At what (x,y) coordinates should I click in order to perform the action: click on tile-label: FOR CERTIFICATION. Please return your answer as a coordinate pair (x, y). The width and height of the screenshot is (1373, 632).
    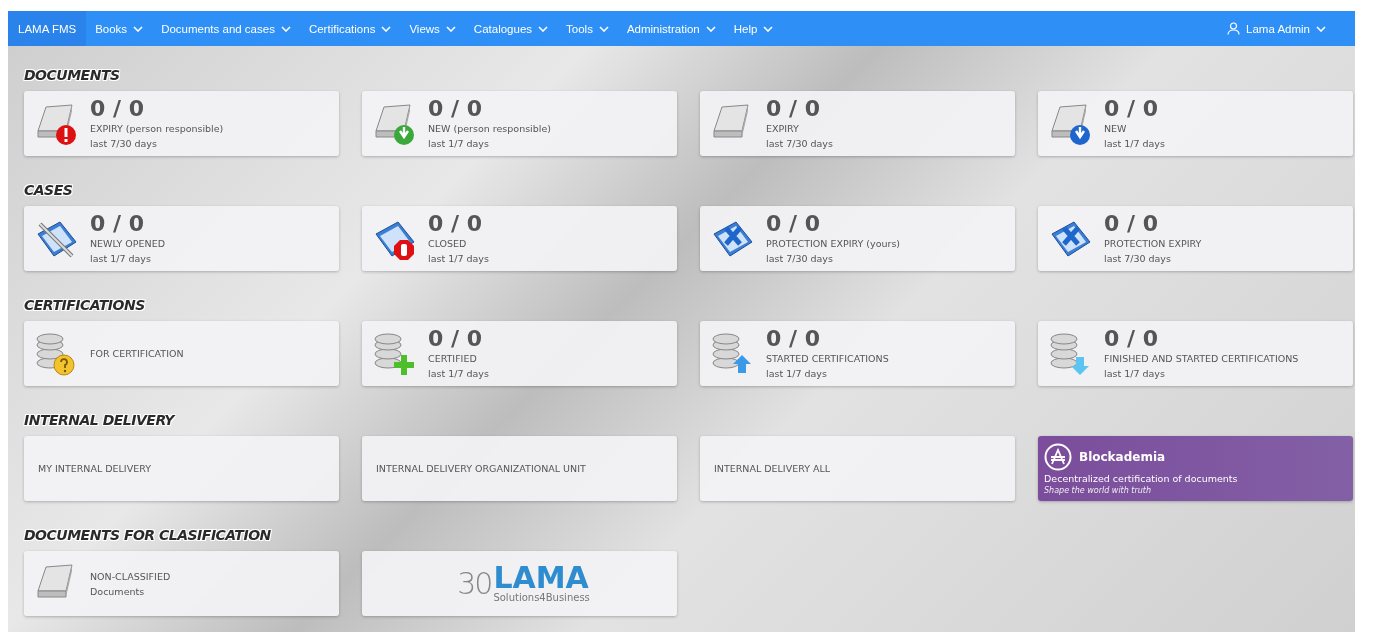
    Looking at the image, I should click on (137, 354).